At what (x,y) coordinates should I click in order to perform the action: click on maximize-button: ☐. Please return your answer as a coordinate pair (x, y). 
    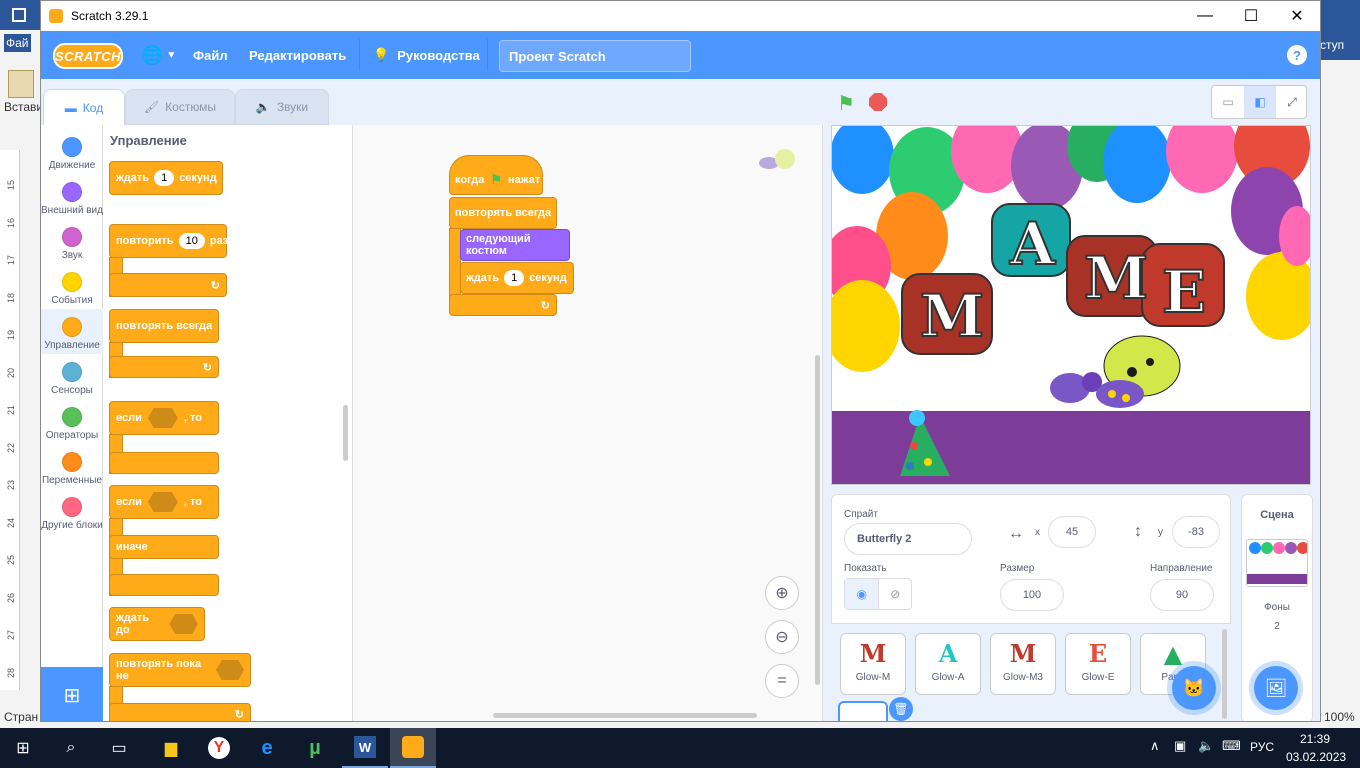
    Looking at the image, I should click on (1251, 16).